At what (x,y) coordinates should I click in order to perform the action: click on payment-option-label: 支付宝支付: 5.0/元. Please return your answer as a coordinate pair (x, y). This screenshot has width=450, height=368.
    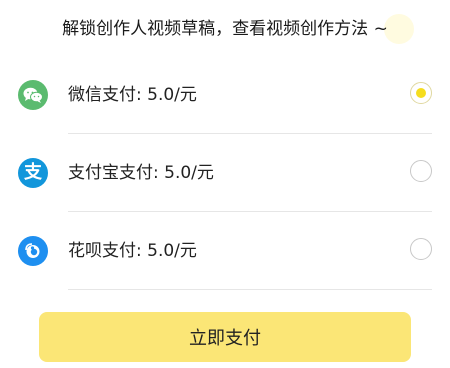
    Looking at the image, I should click on (141, 173).